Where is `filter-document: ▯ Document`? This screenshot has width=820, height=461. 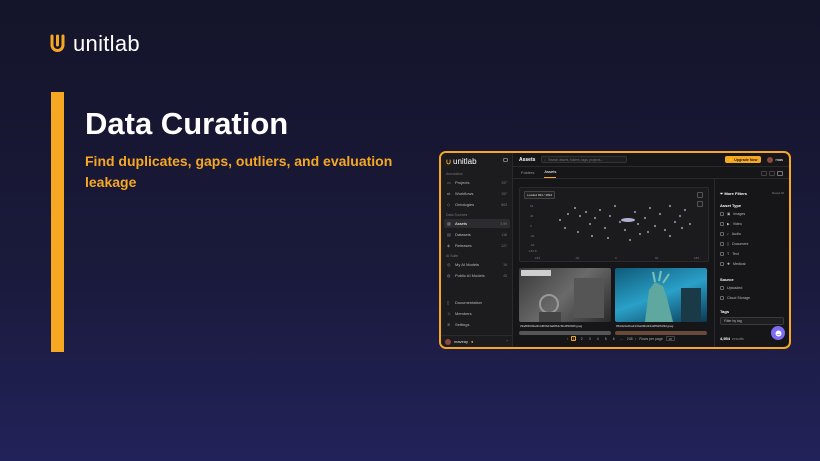 filter-document: ▯ Document is located at coordinates (734, 244).